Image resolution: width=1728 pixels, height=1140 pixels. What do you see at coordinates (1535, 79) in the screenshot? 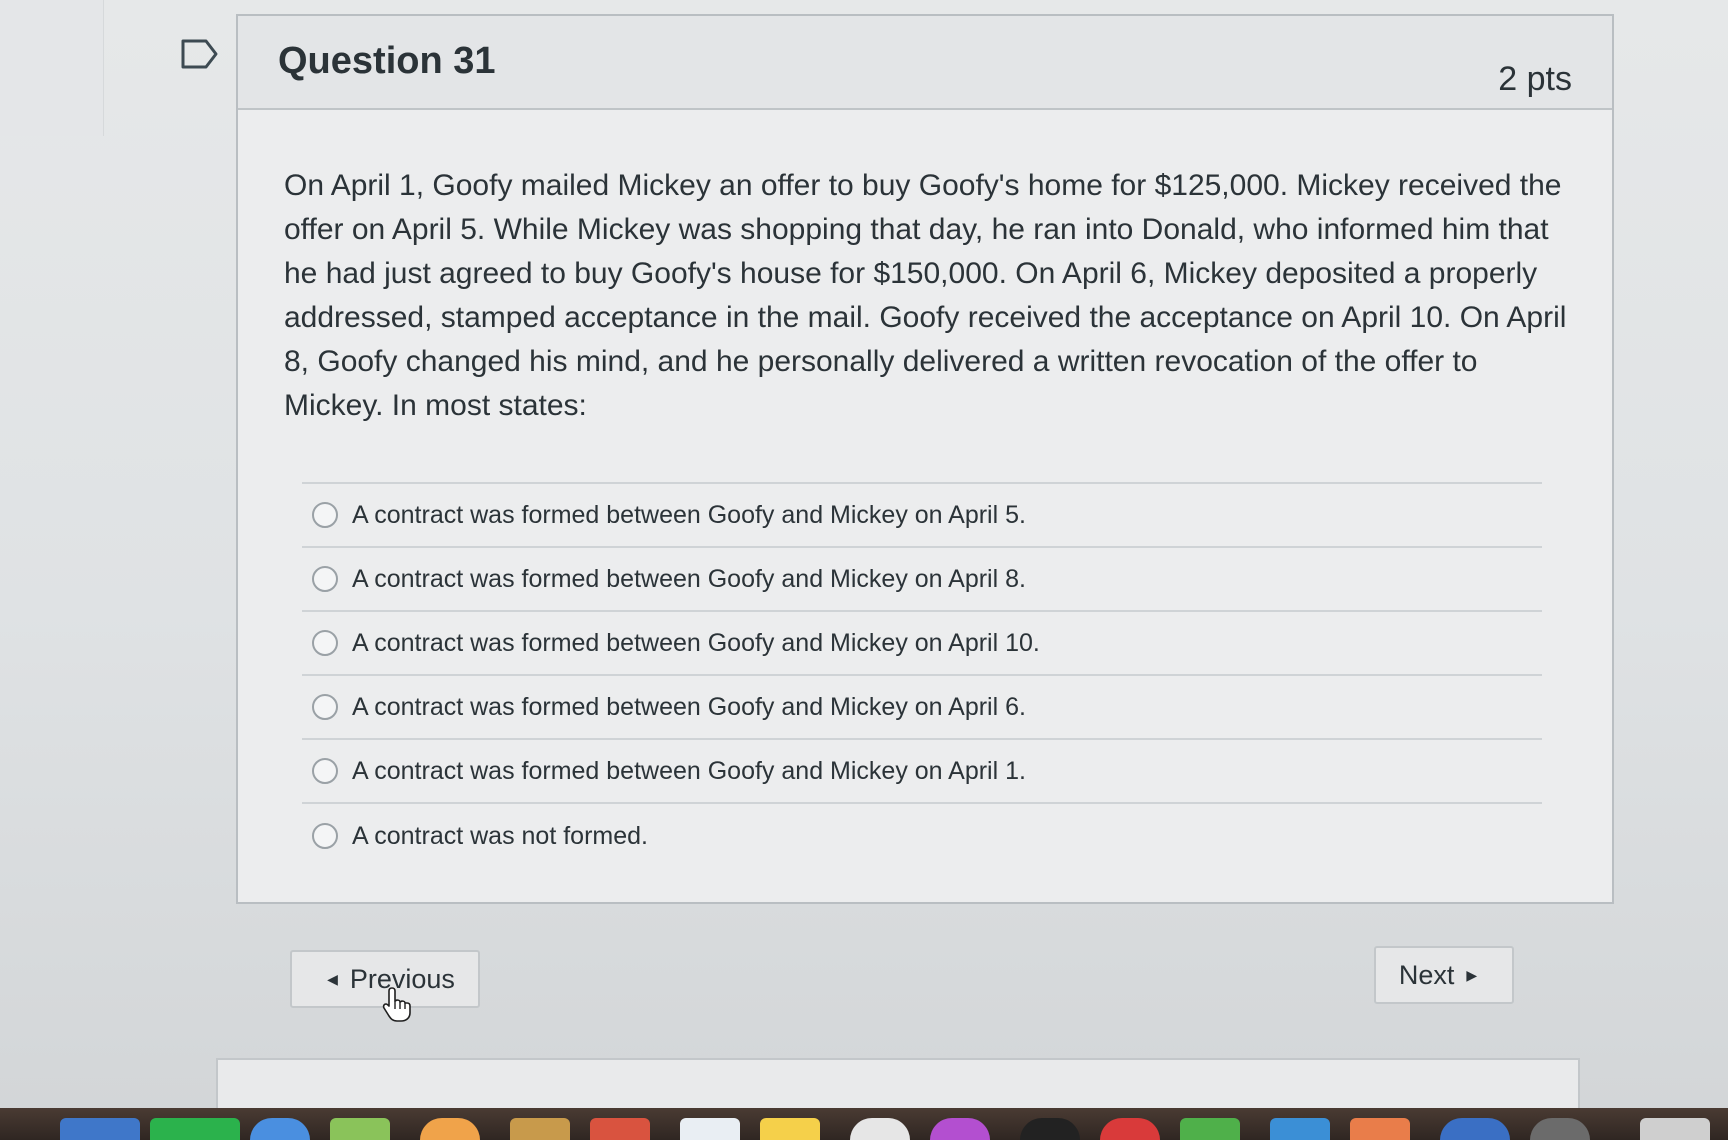
I see `question-points: 2 pts` at bounding box center [1535, 79].